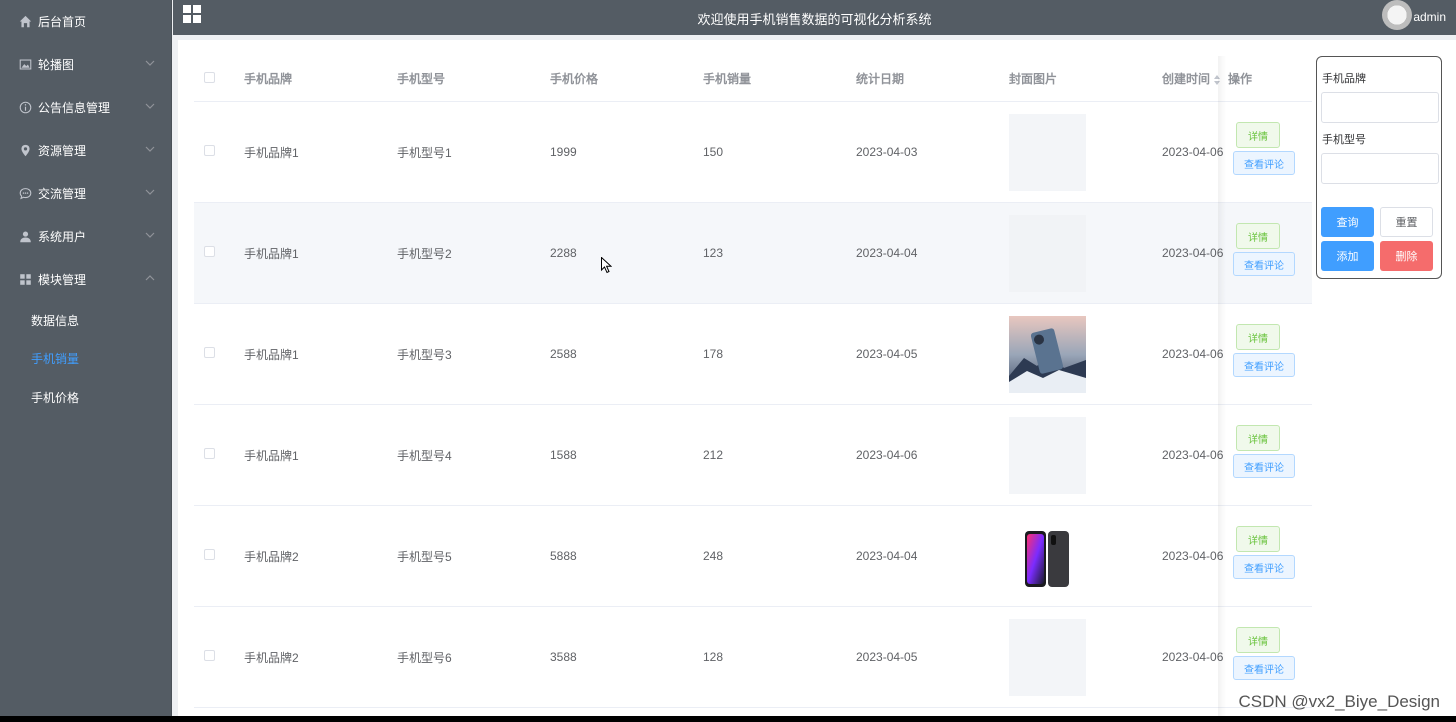 The image size is (1456, 722). What do you see at coordinates (85, 64) in the screenshot?
I see `sidebar-item-carousel: 轮播图` at bounding box center [85, 64].